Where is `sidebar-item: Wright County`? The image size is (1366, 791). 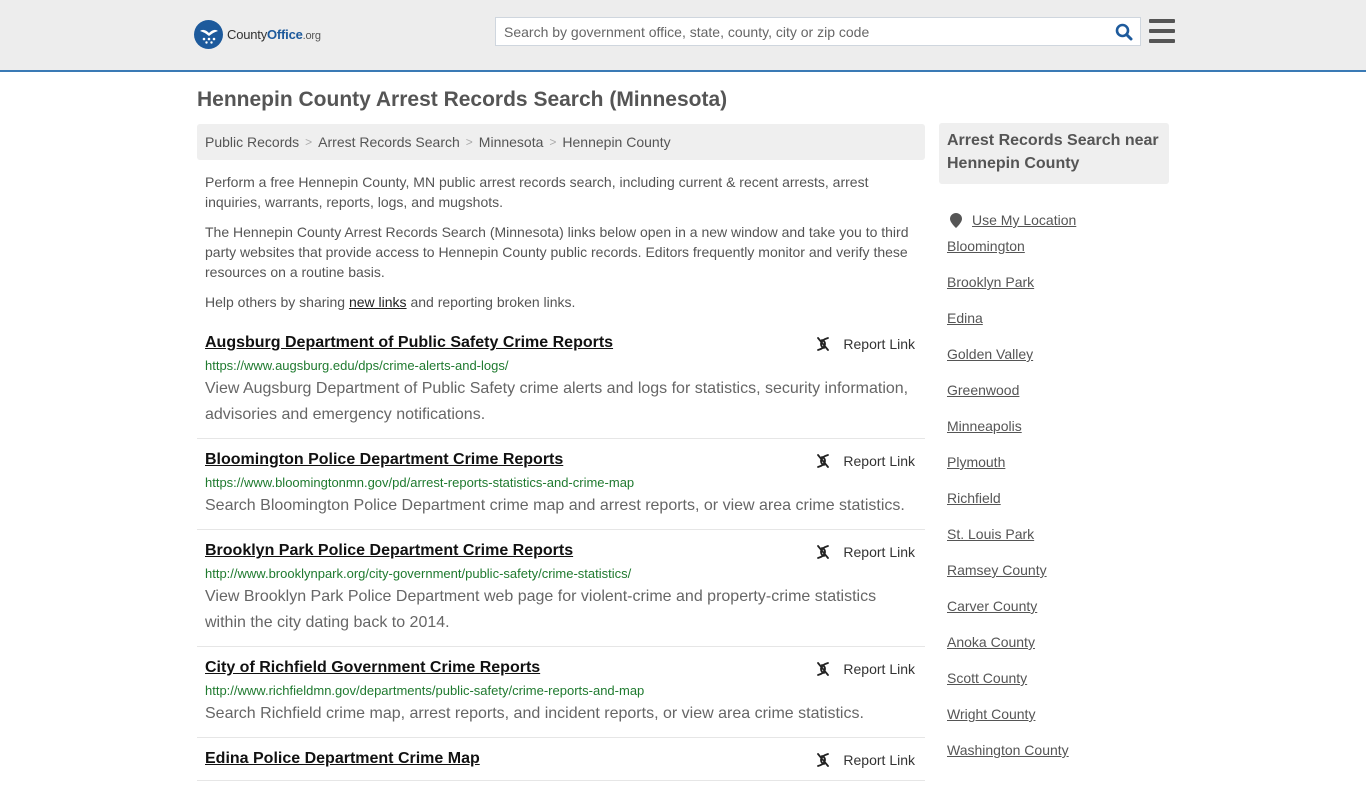
sidebar-item: Wright County is located at coordinates (1058, 724).